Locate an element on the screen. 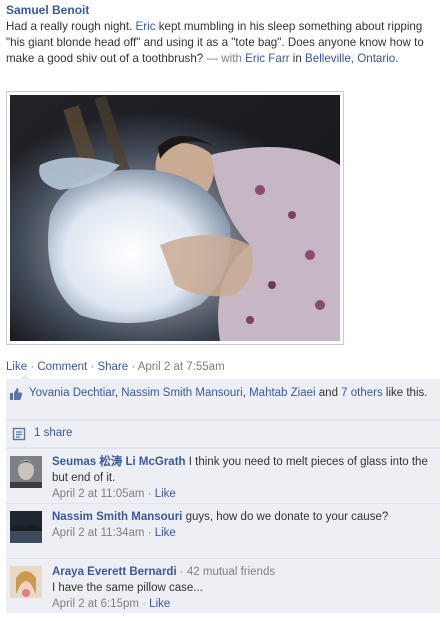 The image size is (446, 621). shares-summary: 1 share is located at coordinates (223, 434).